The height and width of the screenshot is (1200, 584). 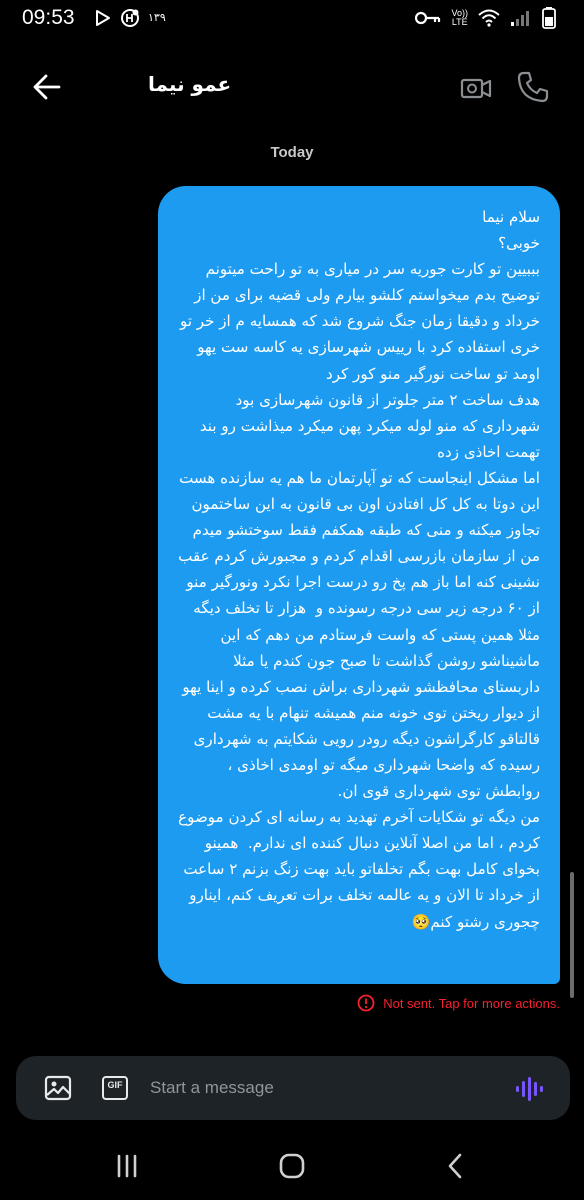 I want to click on video-call-button, so click(x=476, y=88).